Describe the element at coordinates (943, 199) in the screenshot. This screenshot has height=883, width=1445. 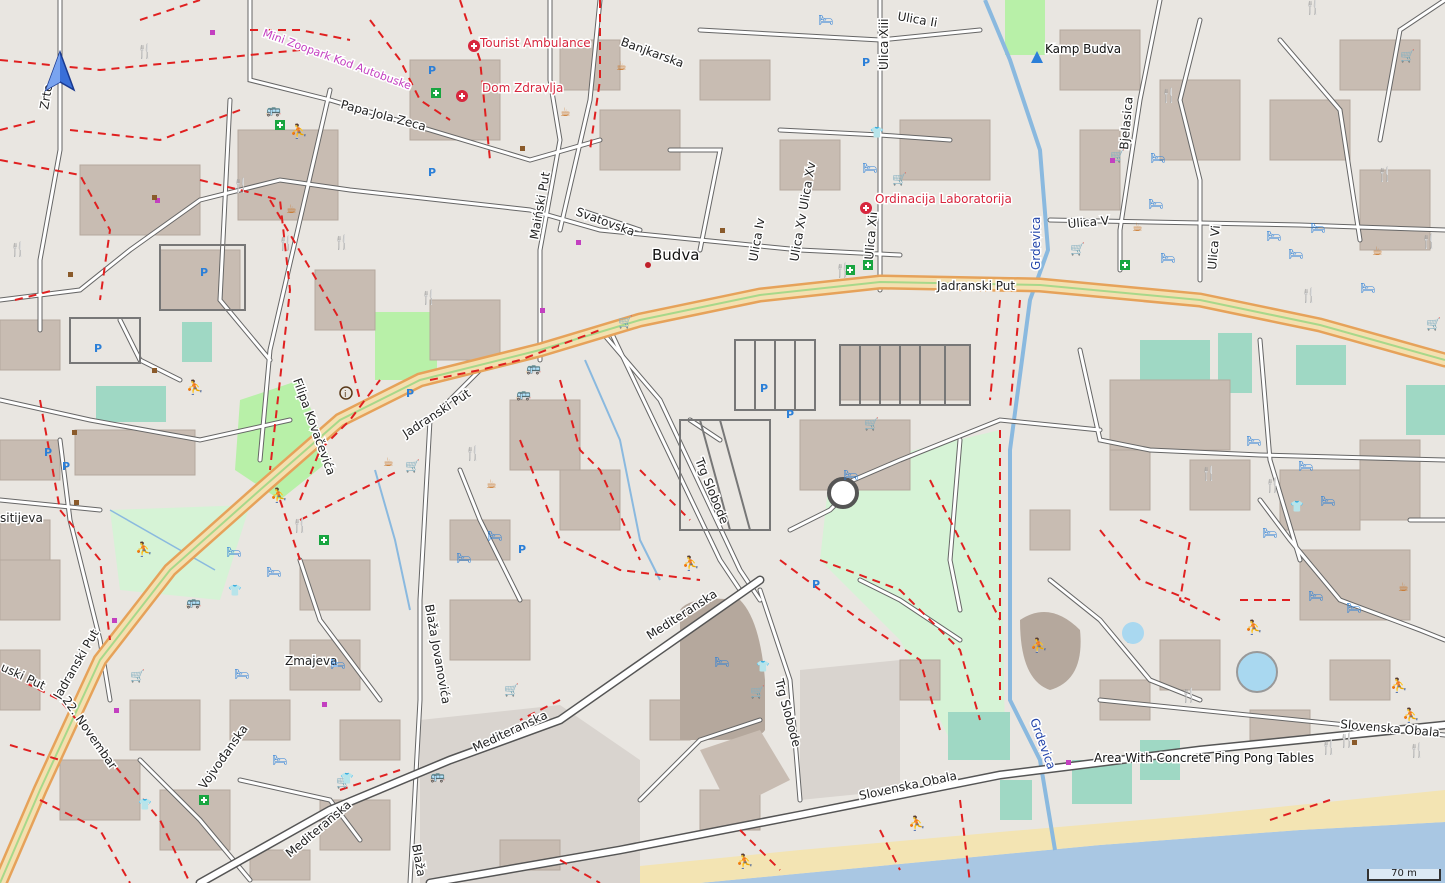
I see `poi-label: Ordinacija Laboratorija` at that location.